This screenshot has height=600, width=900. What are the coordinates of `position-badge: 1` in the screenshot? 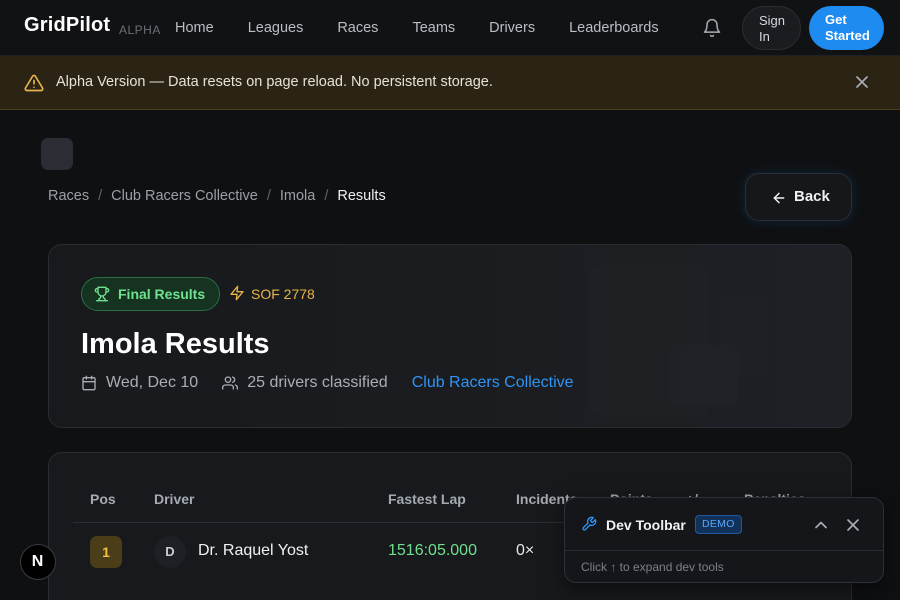 It's located at (106, 552).